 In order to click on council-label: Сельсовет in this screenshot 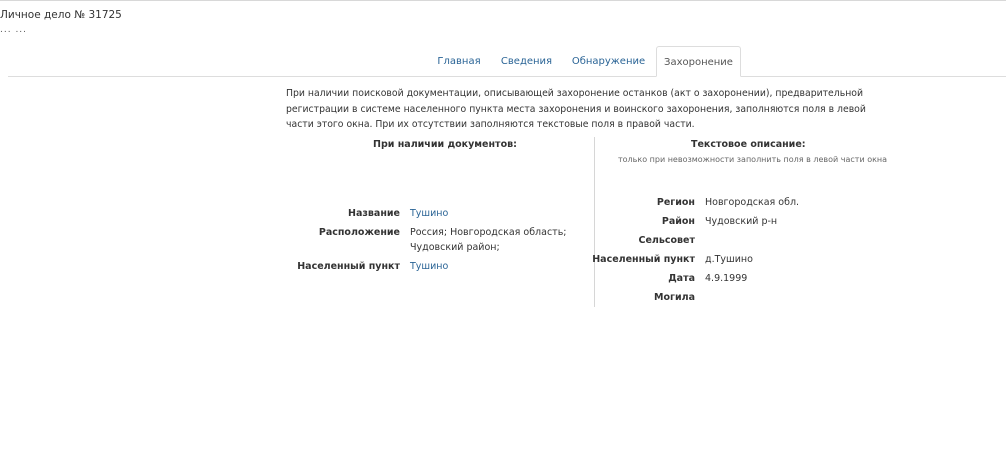, I will do `click(667, 240)`.